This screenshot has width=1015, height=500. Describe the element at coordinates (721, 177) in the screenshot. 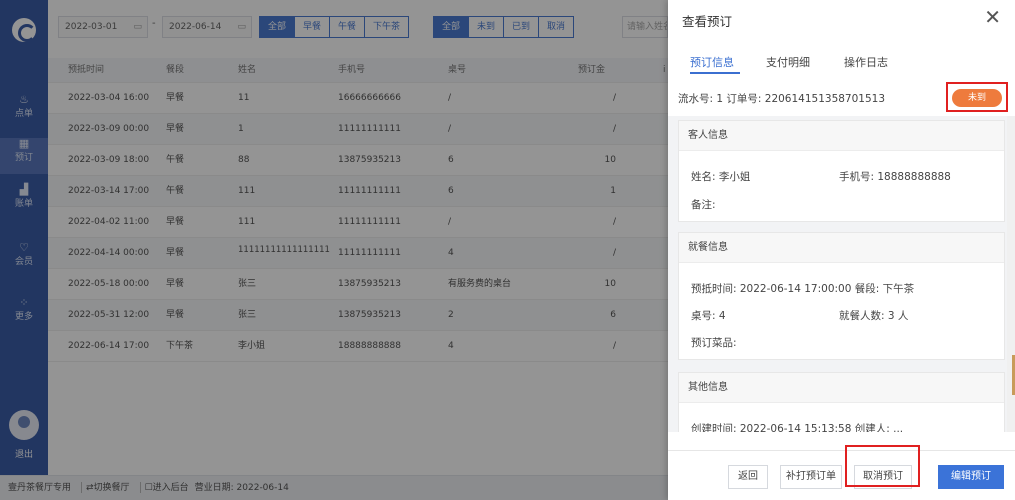

I see `guest-name: 姓名: 李小姐` at that location.